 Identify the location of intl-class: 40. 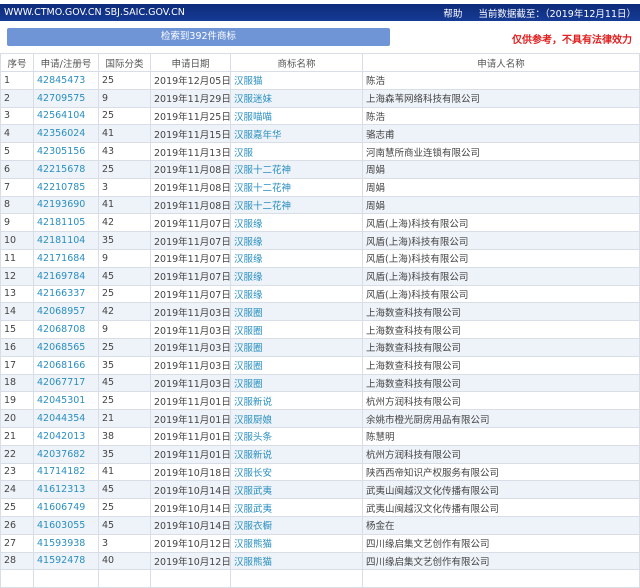
(124, 561).